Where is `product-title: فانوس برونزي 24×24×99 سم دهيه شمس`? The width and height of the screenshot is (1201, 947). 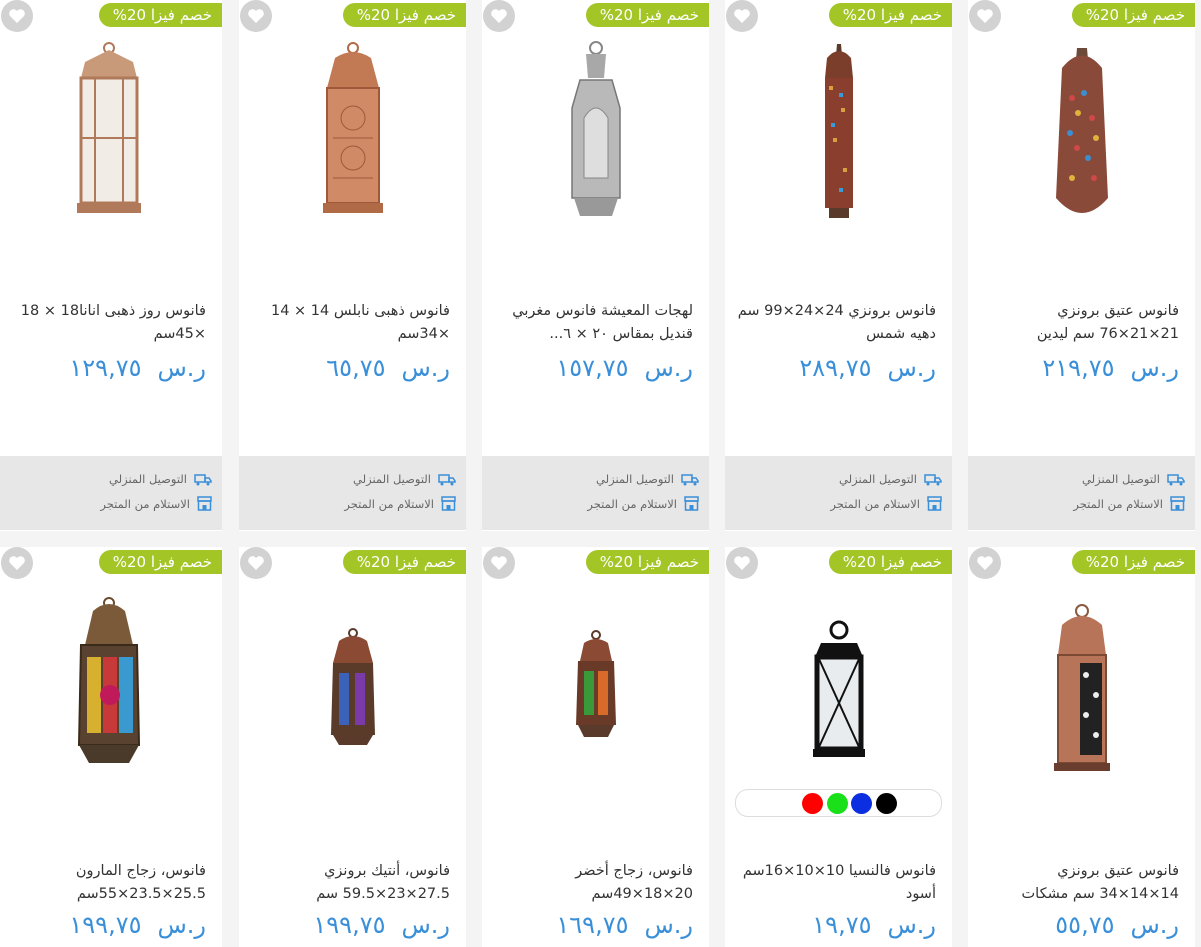
product-title: فانوس برونزي 24×24×99 سم دهيه شمس is located at coordinates (836, 323).